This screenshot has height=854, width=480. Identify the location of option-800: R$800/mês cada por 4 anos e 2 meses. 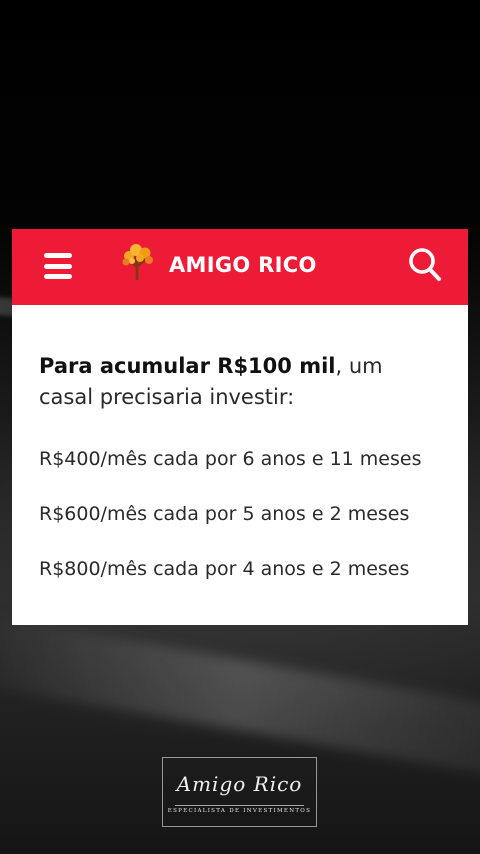
(224, 569).